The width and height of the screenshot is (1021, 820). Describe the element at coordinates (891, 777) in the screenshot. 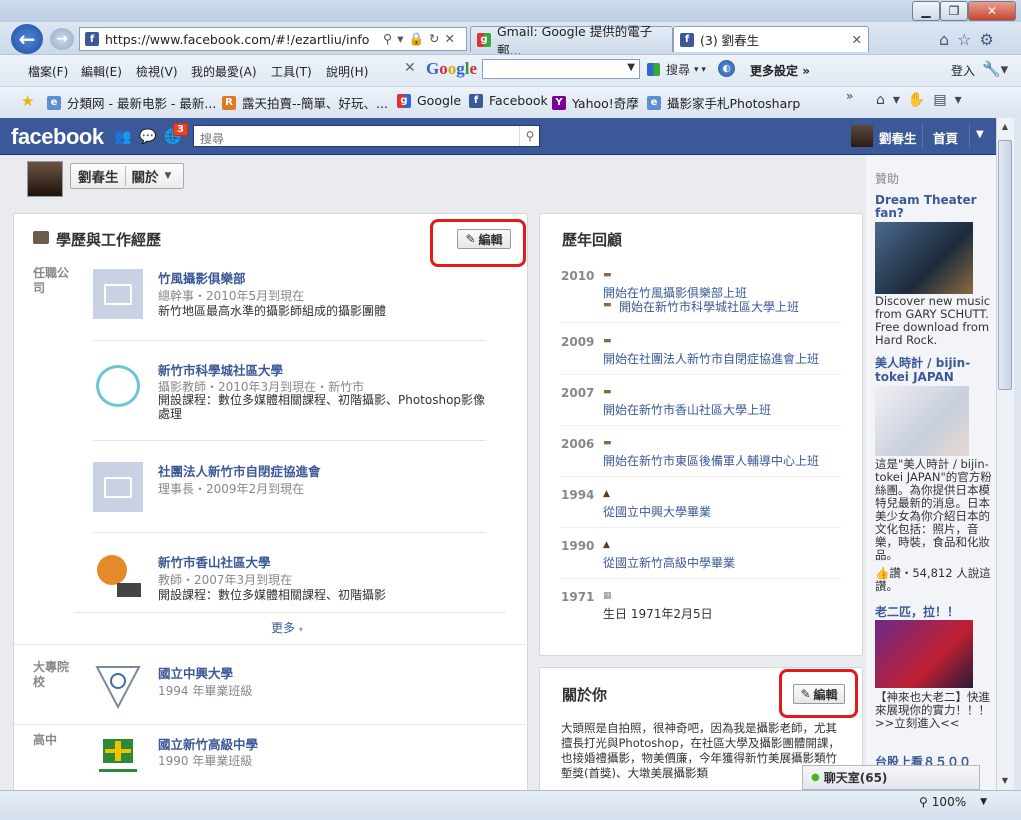

I see `chat-bar: ● 聊天室(65)` at that location.